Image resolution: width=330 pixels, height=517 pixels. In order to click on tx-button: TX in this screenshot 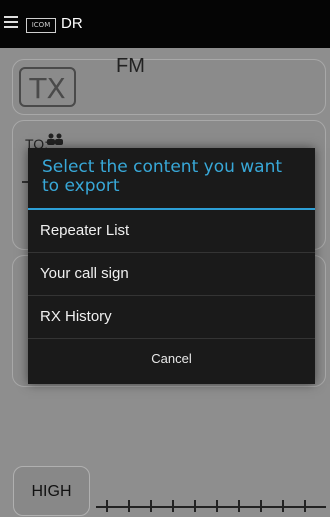, I will do `click(47, 87)`.